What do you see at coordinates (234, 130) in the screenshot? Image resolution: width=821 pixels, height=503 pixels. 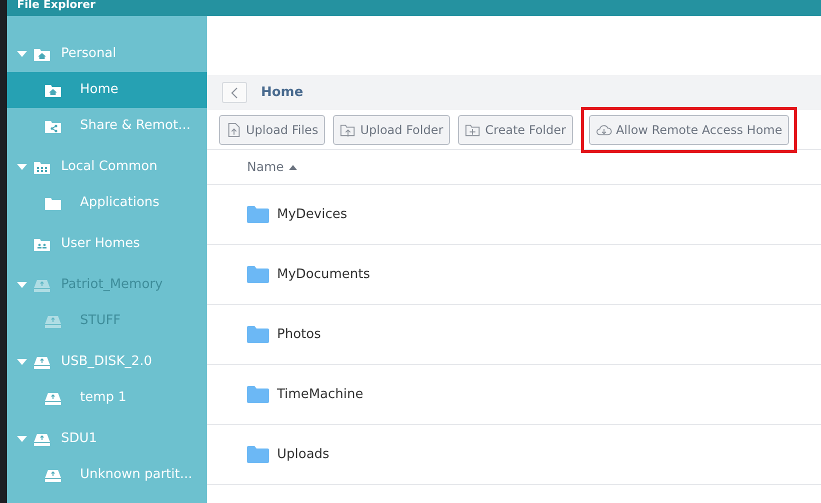 I see `upload-file-icon` at bounding box center [234, 130].